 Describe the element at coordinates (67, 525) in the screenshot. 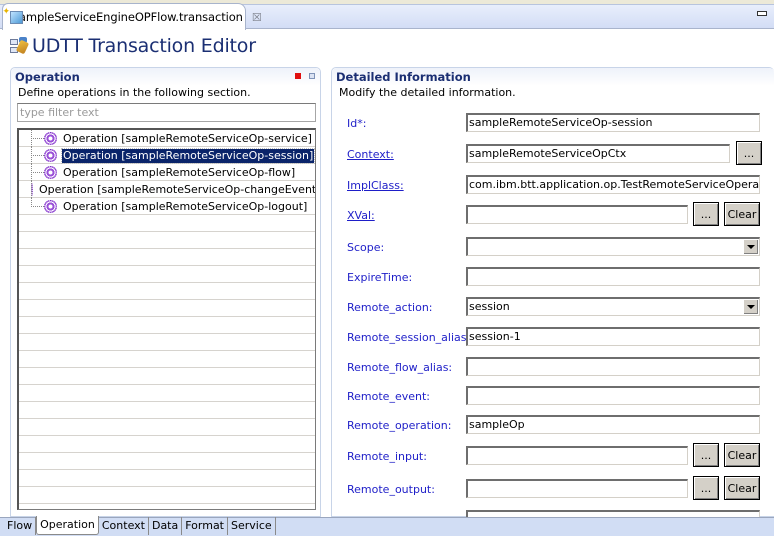

I see `tab-operation: Operation` at that location.